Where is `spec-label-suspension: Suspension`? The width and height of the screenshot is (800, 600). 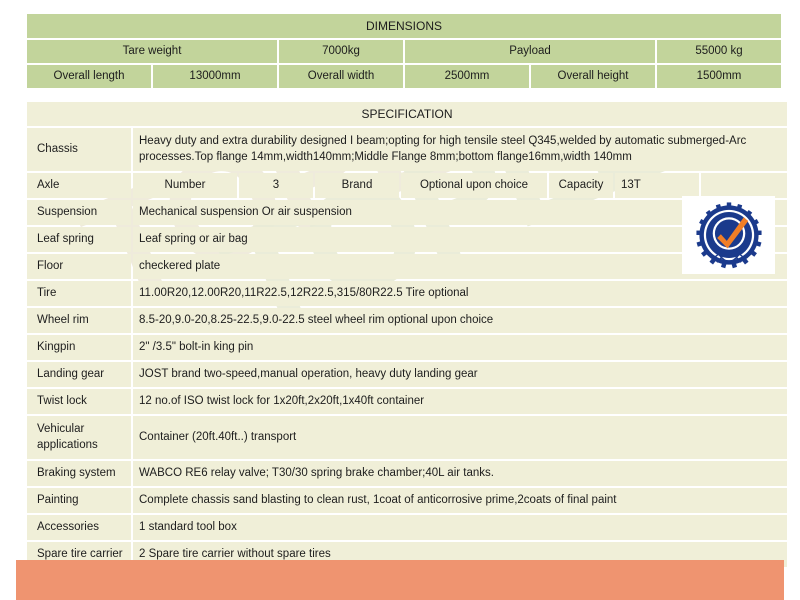 spec-label-suspension: Suspension is located at coordinates (79, 212).